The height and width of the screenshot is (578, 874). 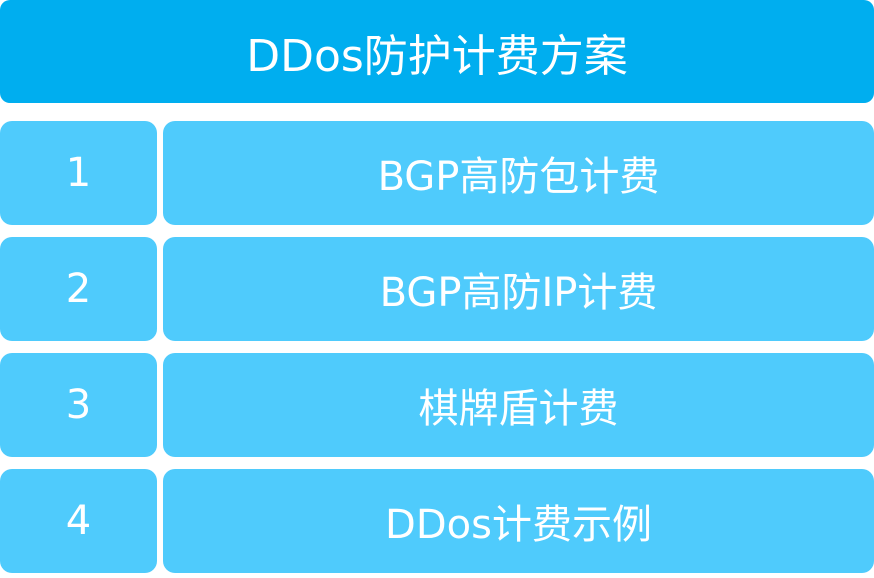 I want to click on row-number: 4, so click(x=78, y=521).